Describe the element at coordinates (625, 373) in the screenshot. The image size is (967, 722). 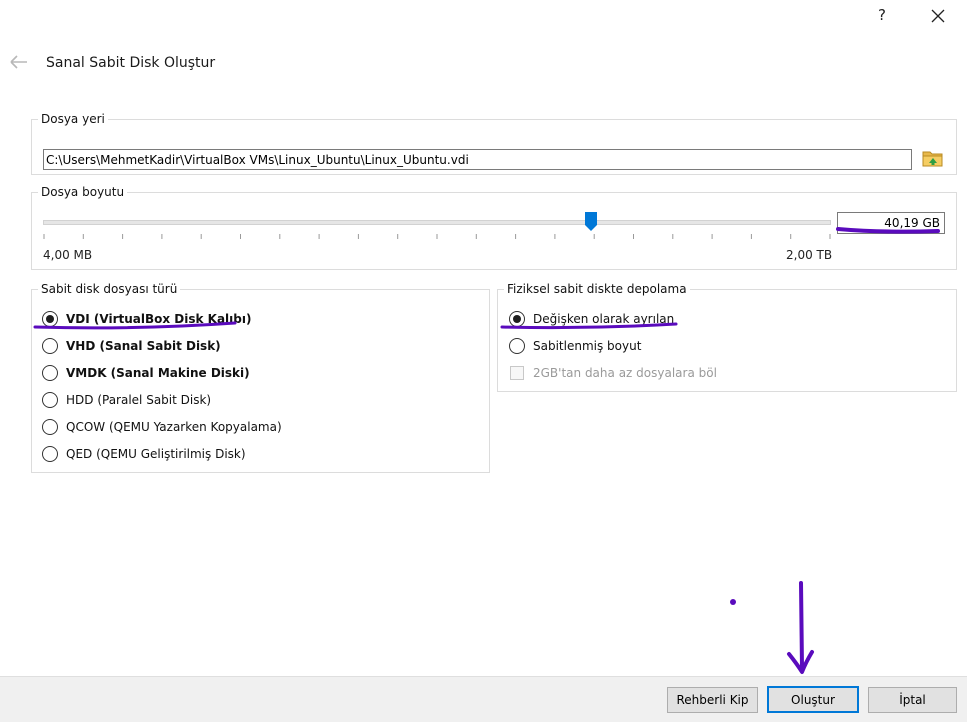
I see `split-files-label: 2GB'tan daha az dosyalara böl` at that location.